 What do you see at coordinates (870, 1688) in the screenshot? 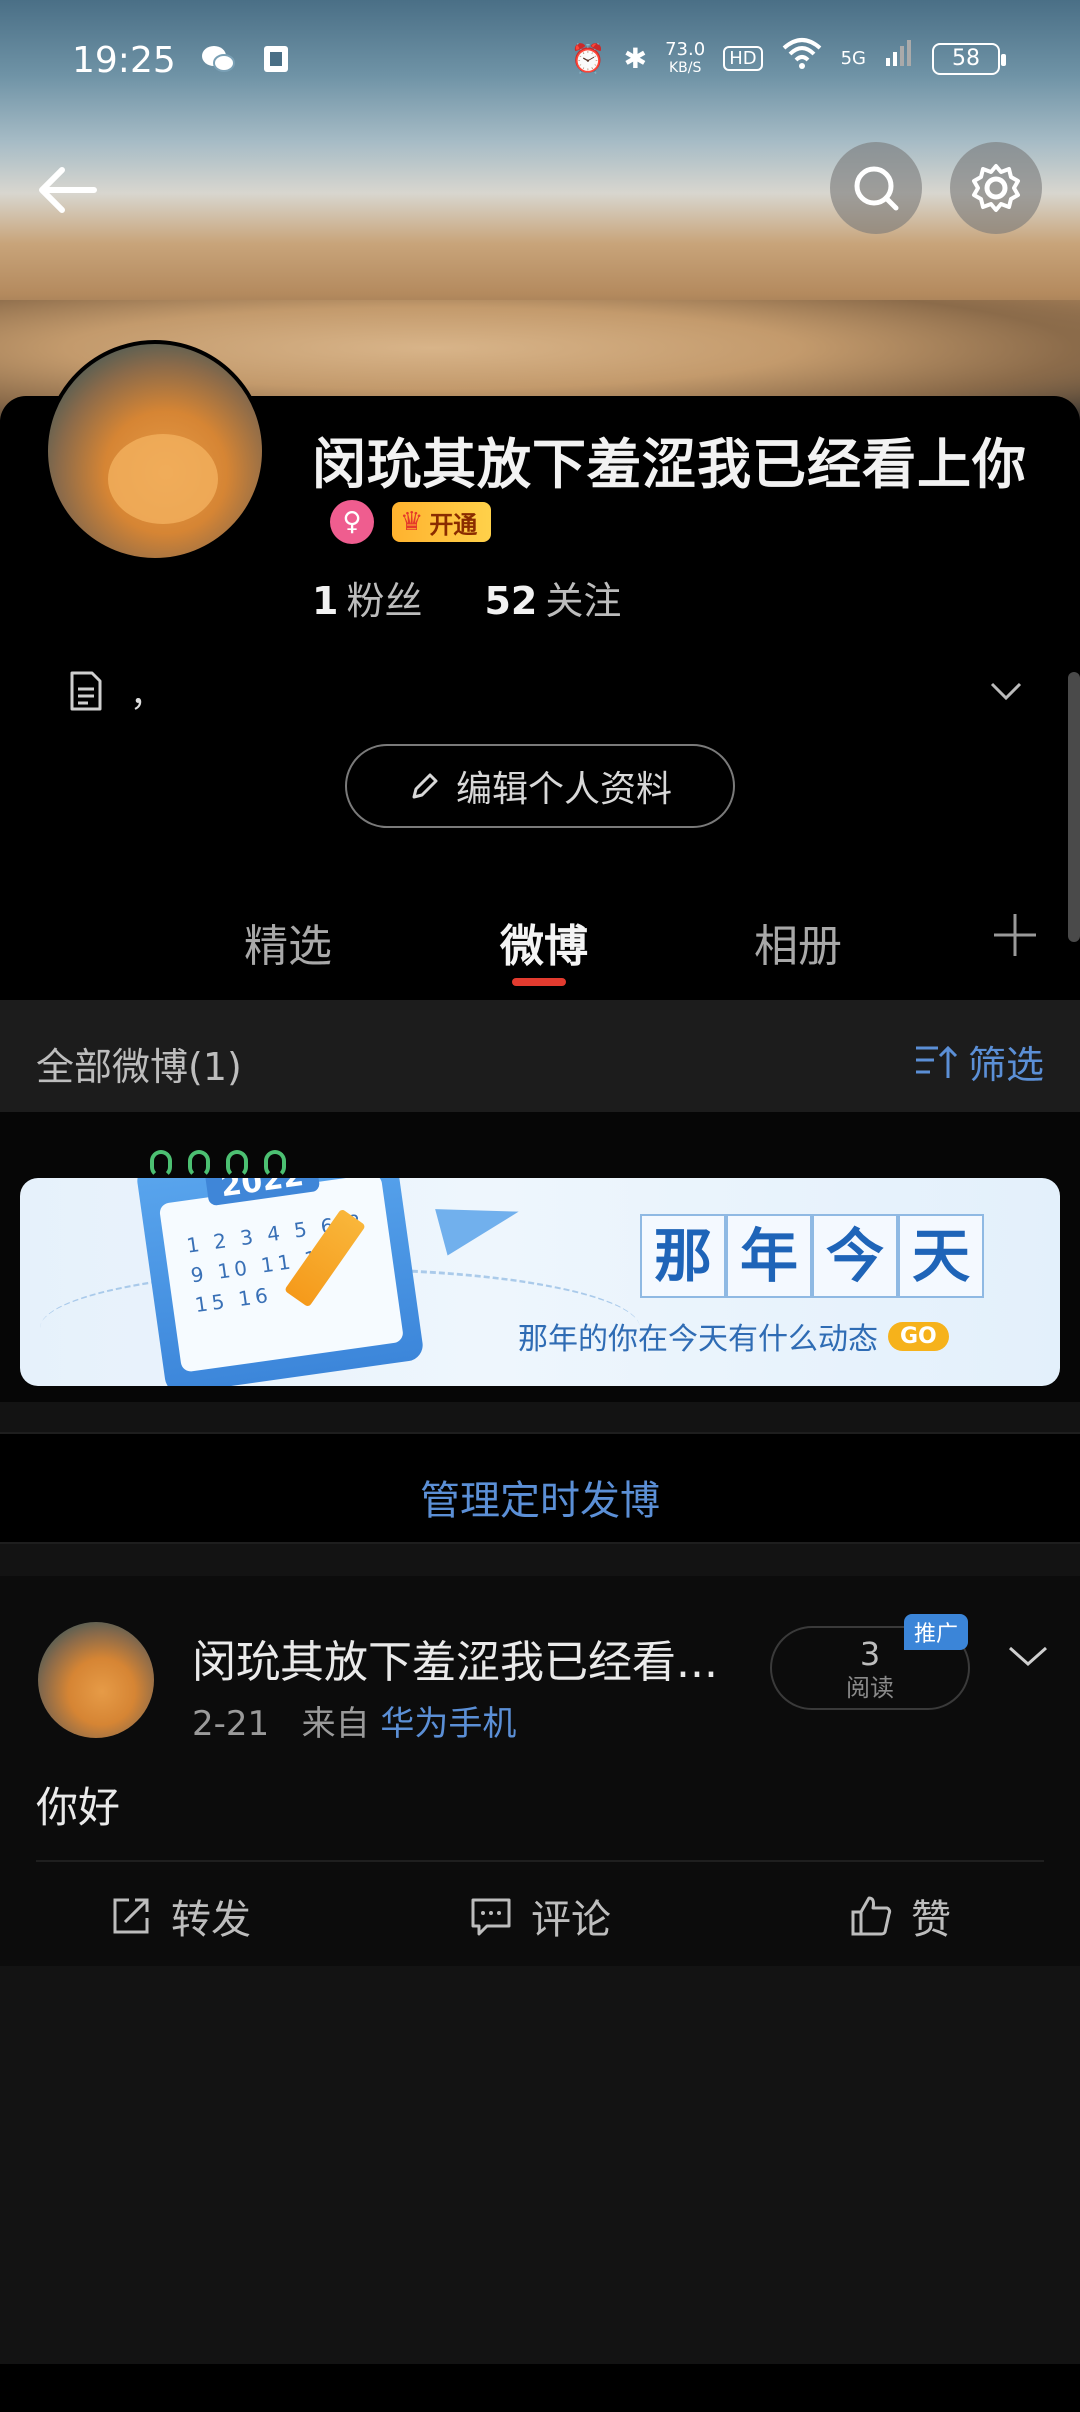
I see `read-label: 阅读` at bounding box center [870, 1688].